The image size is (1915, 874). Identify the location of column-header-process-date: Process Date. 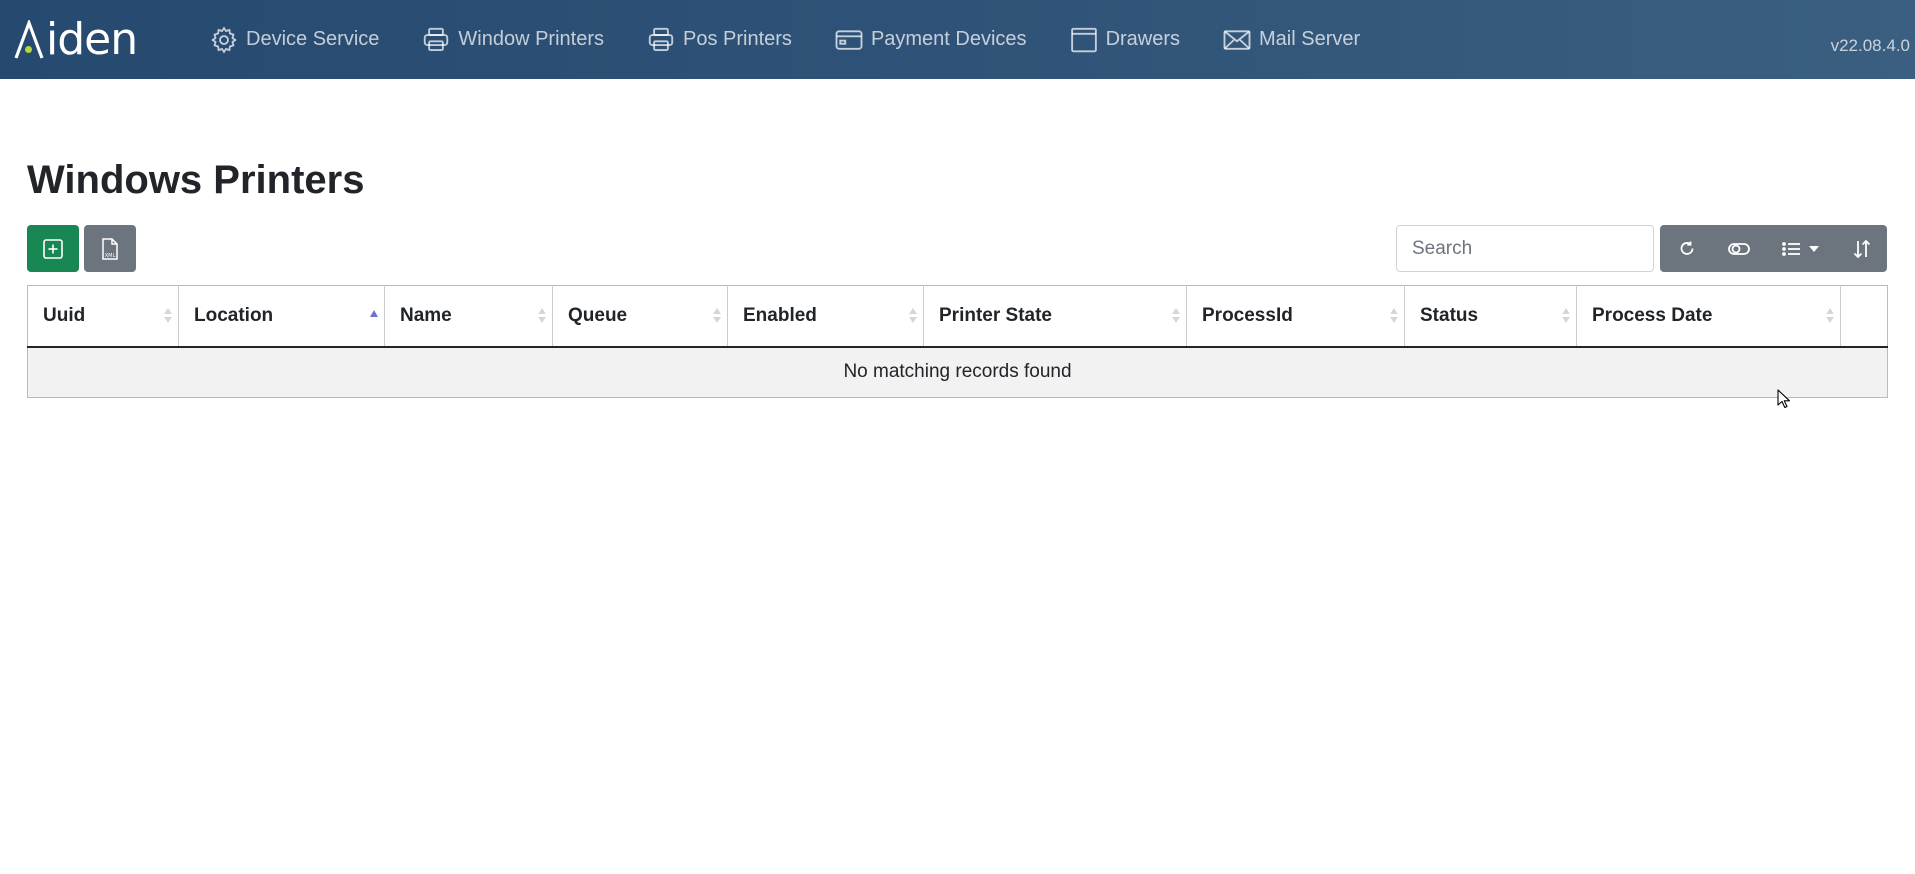
(1708, 316).